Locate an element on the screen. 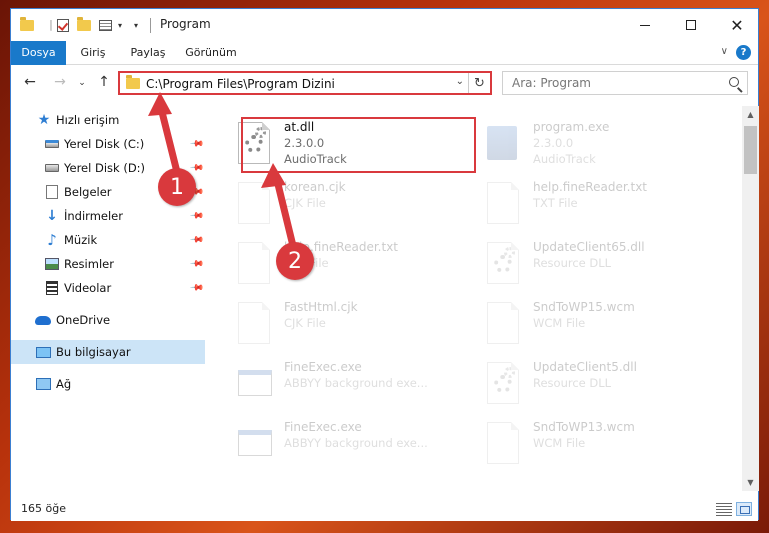 This screenshot has height=533, width=769. sidebar-item-label: Yerel Disk (D:) is located at coordinates (105, 168).